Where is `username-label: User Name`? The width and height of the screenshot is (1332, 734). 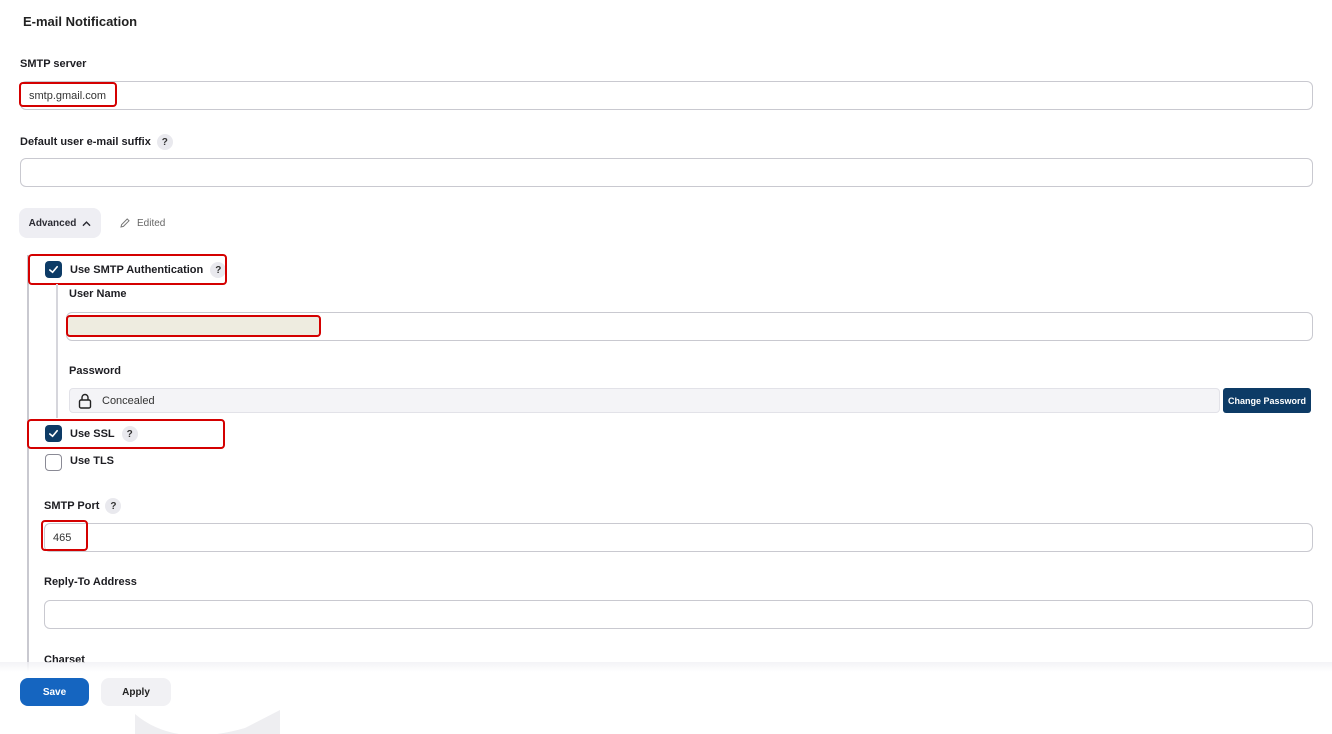 username-label: User Name is located at coordinates (97, 294).